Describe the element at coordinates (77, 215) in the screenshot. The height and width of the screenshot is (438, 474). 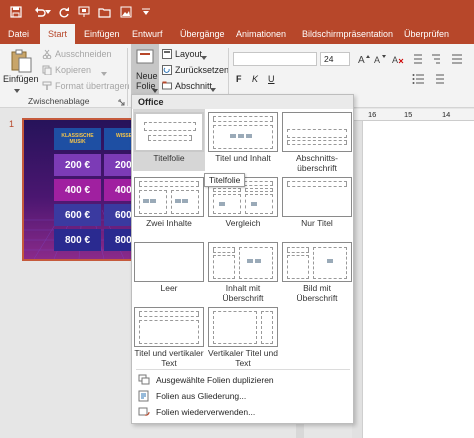
I see `value-cell: 600 €` at that location.